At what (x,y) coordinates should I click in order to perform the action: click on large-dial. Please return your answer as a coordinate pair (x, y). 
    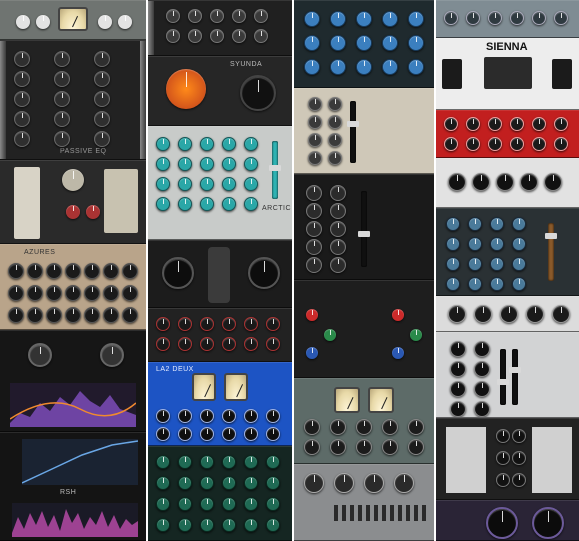
    Looking at the image, I should click on (502, 523).